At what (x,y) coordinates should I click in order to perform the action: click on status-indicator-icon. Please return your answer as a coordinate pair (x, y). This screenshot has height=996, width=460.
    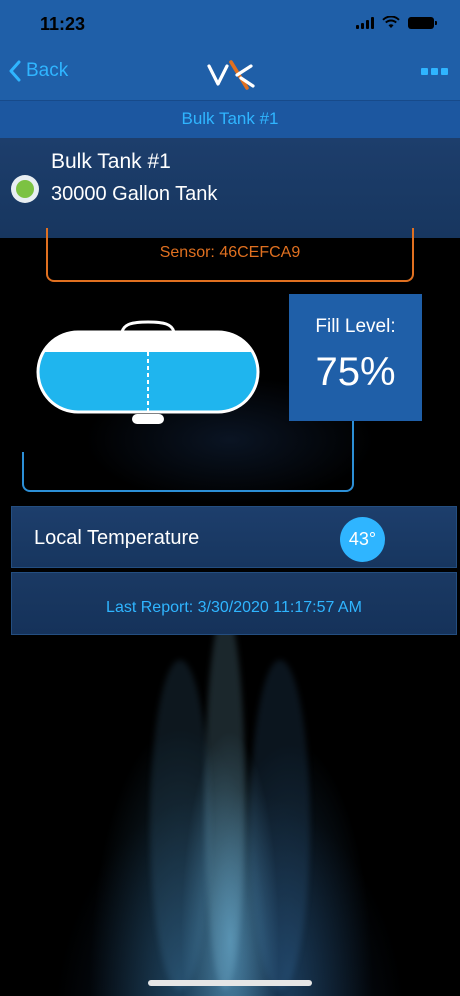
    Looking at the image, I should click on (25, 189).